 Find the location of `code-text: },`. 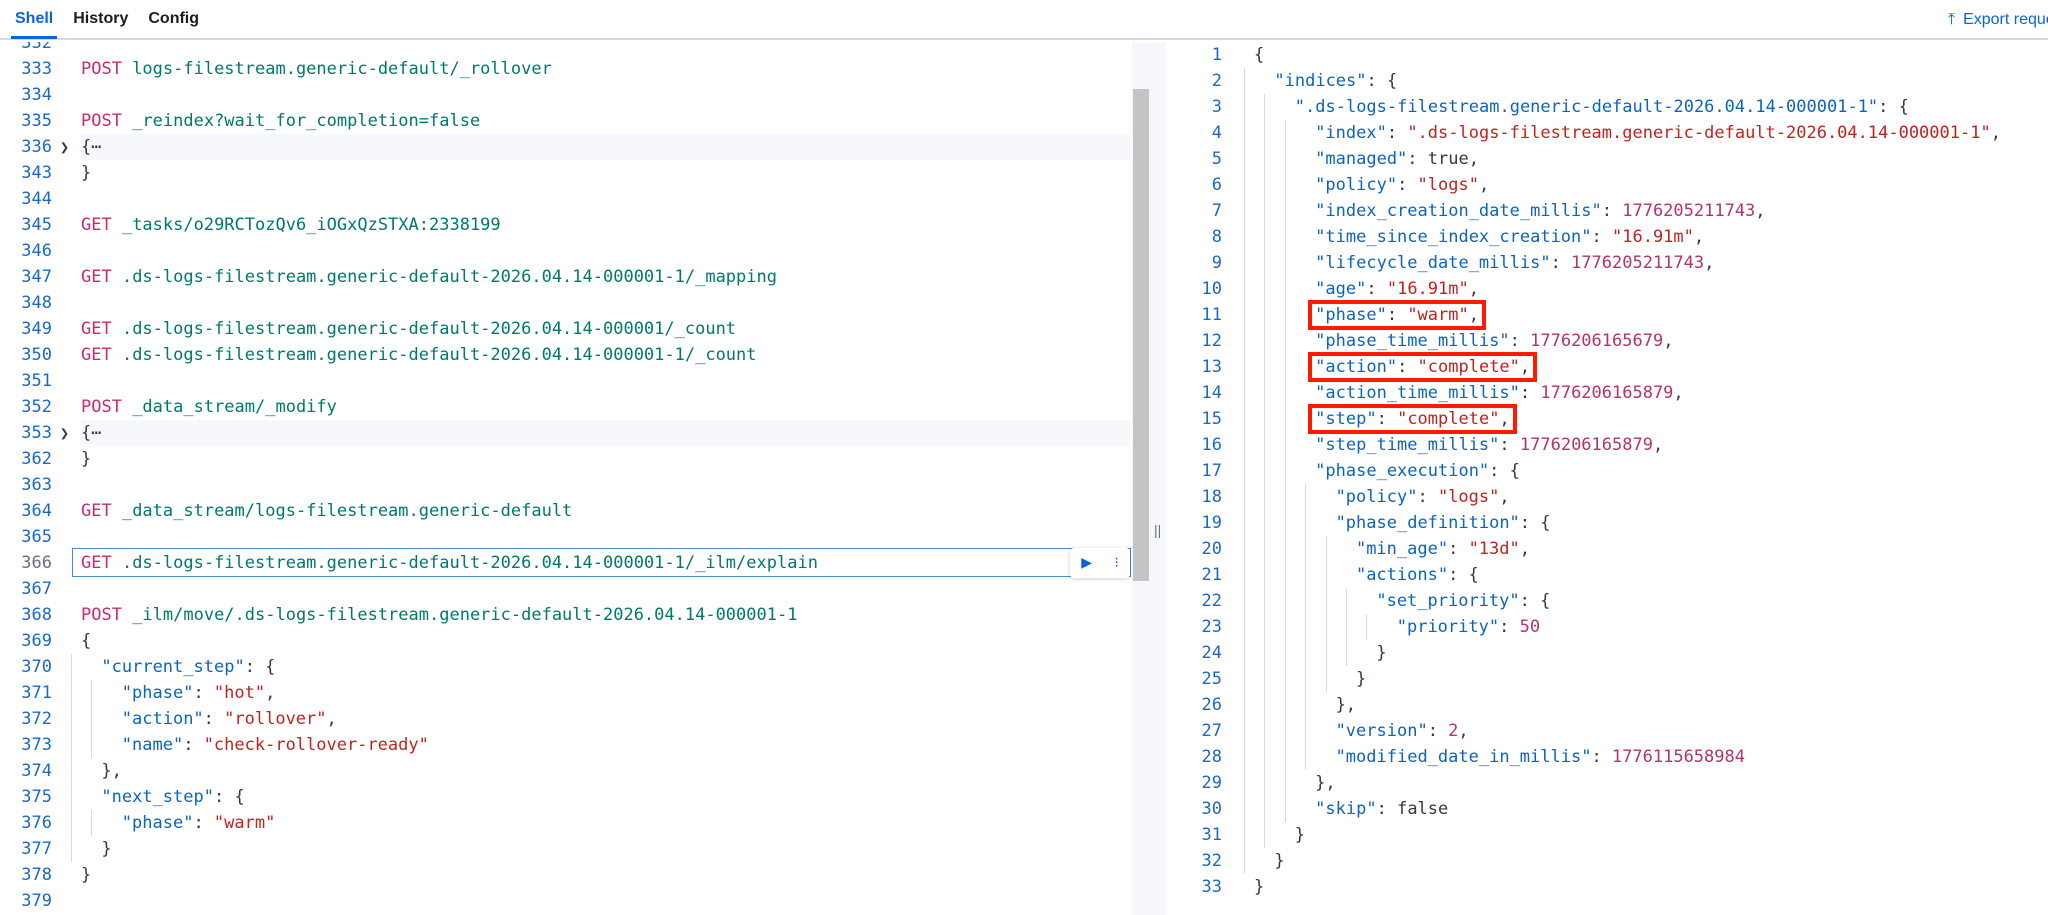

code-text: }, is located at coordinates (1646, 783).